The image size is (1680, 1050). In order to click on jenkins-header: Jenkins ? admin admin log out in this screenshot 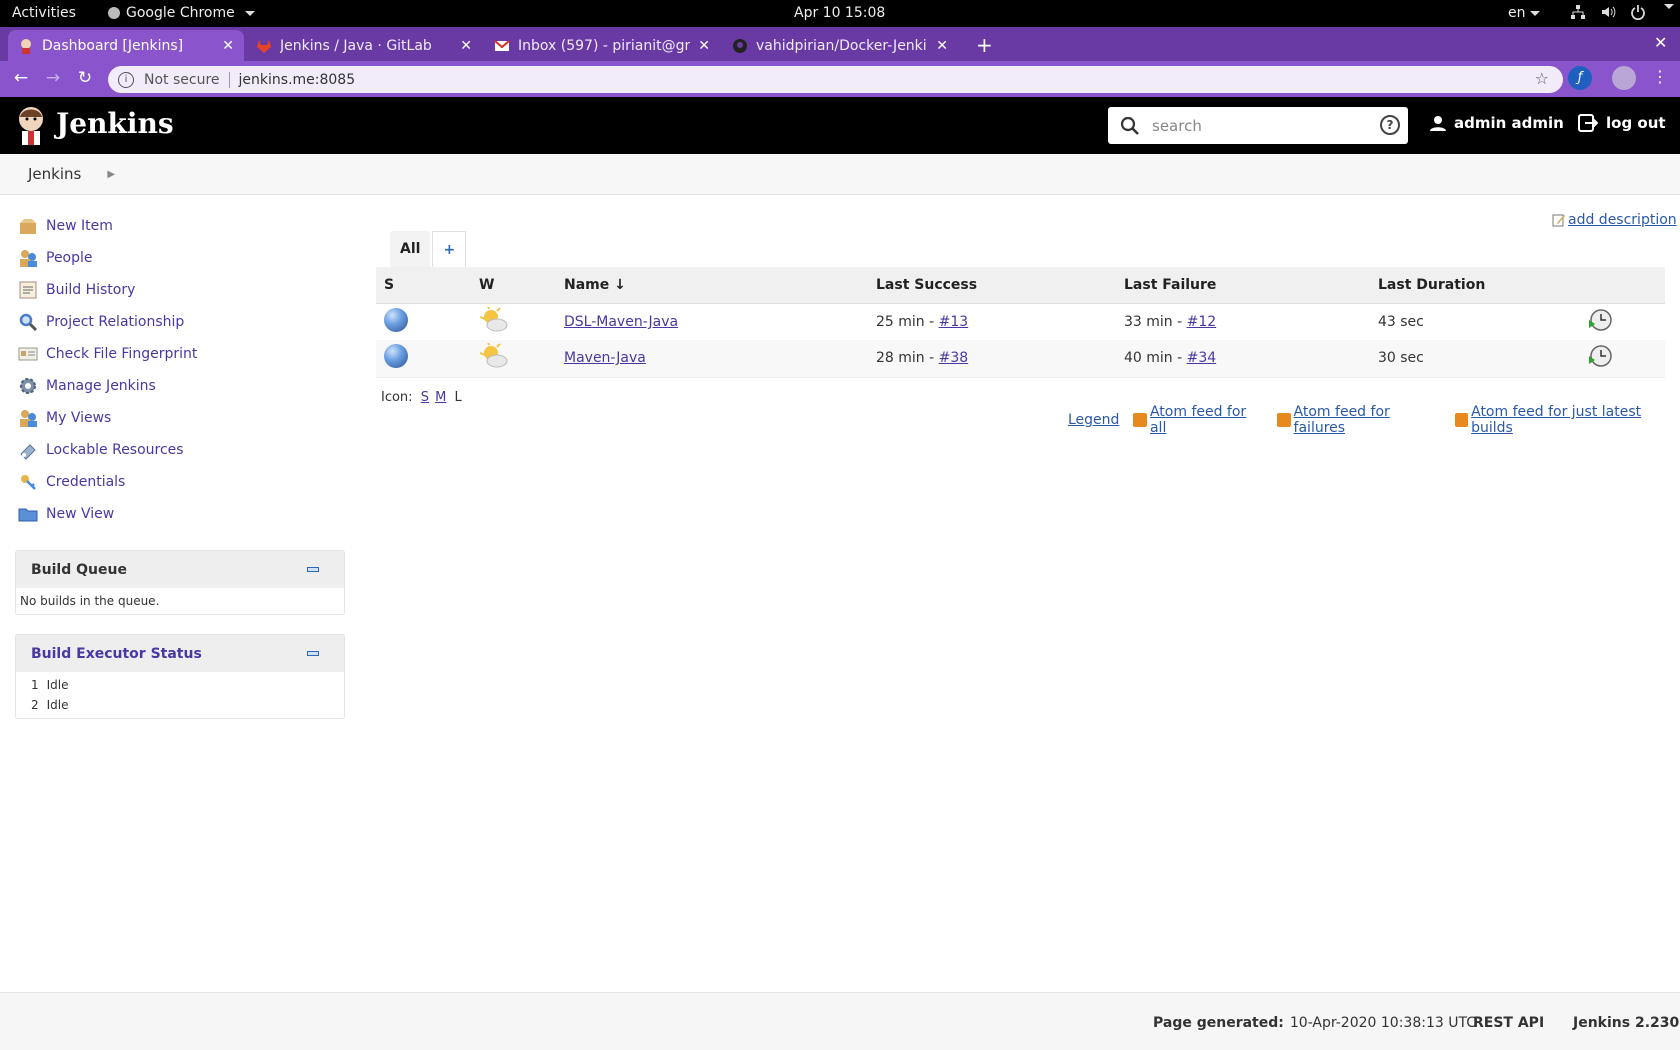, I will do `click(840, 125)`.